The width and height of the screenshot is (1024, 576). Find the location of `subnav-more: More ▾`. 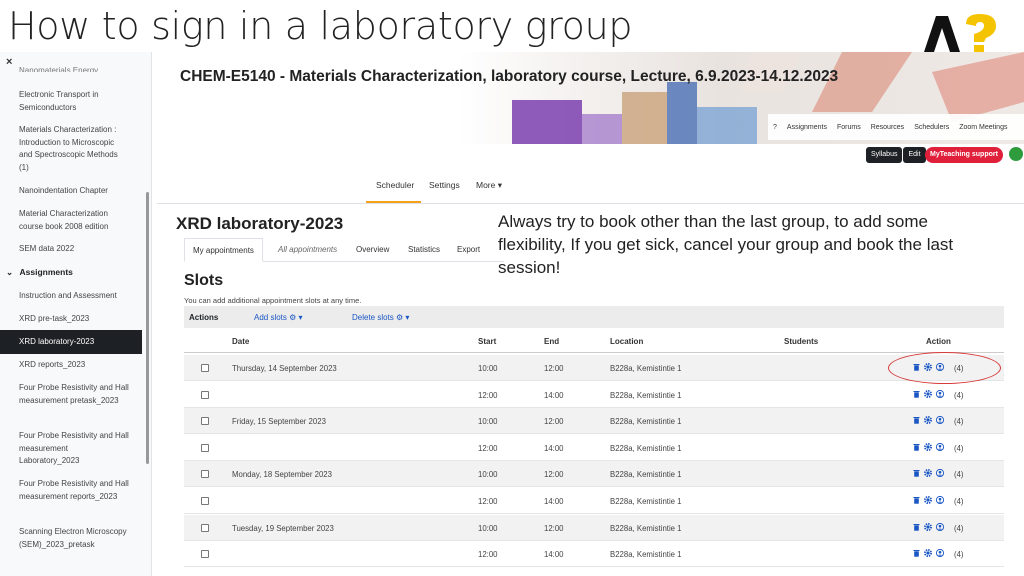

subnav-more: More ▾ is located at coordinates (489, 185).